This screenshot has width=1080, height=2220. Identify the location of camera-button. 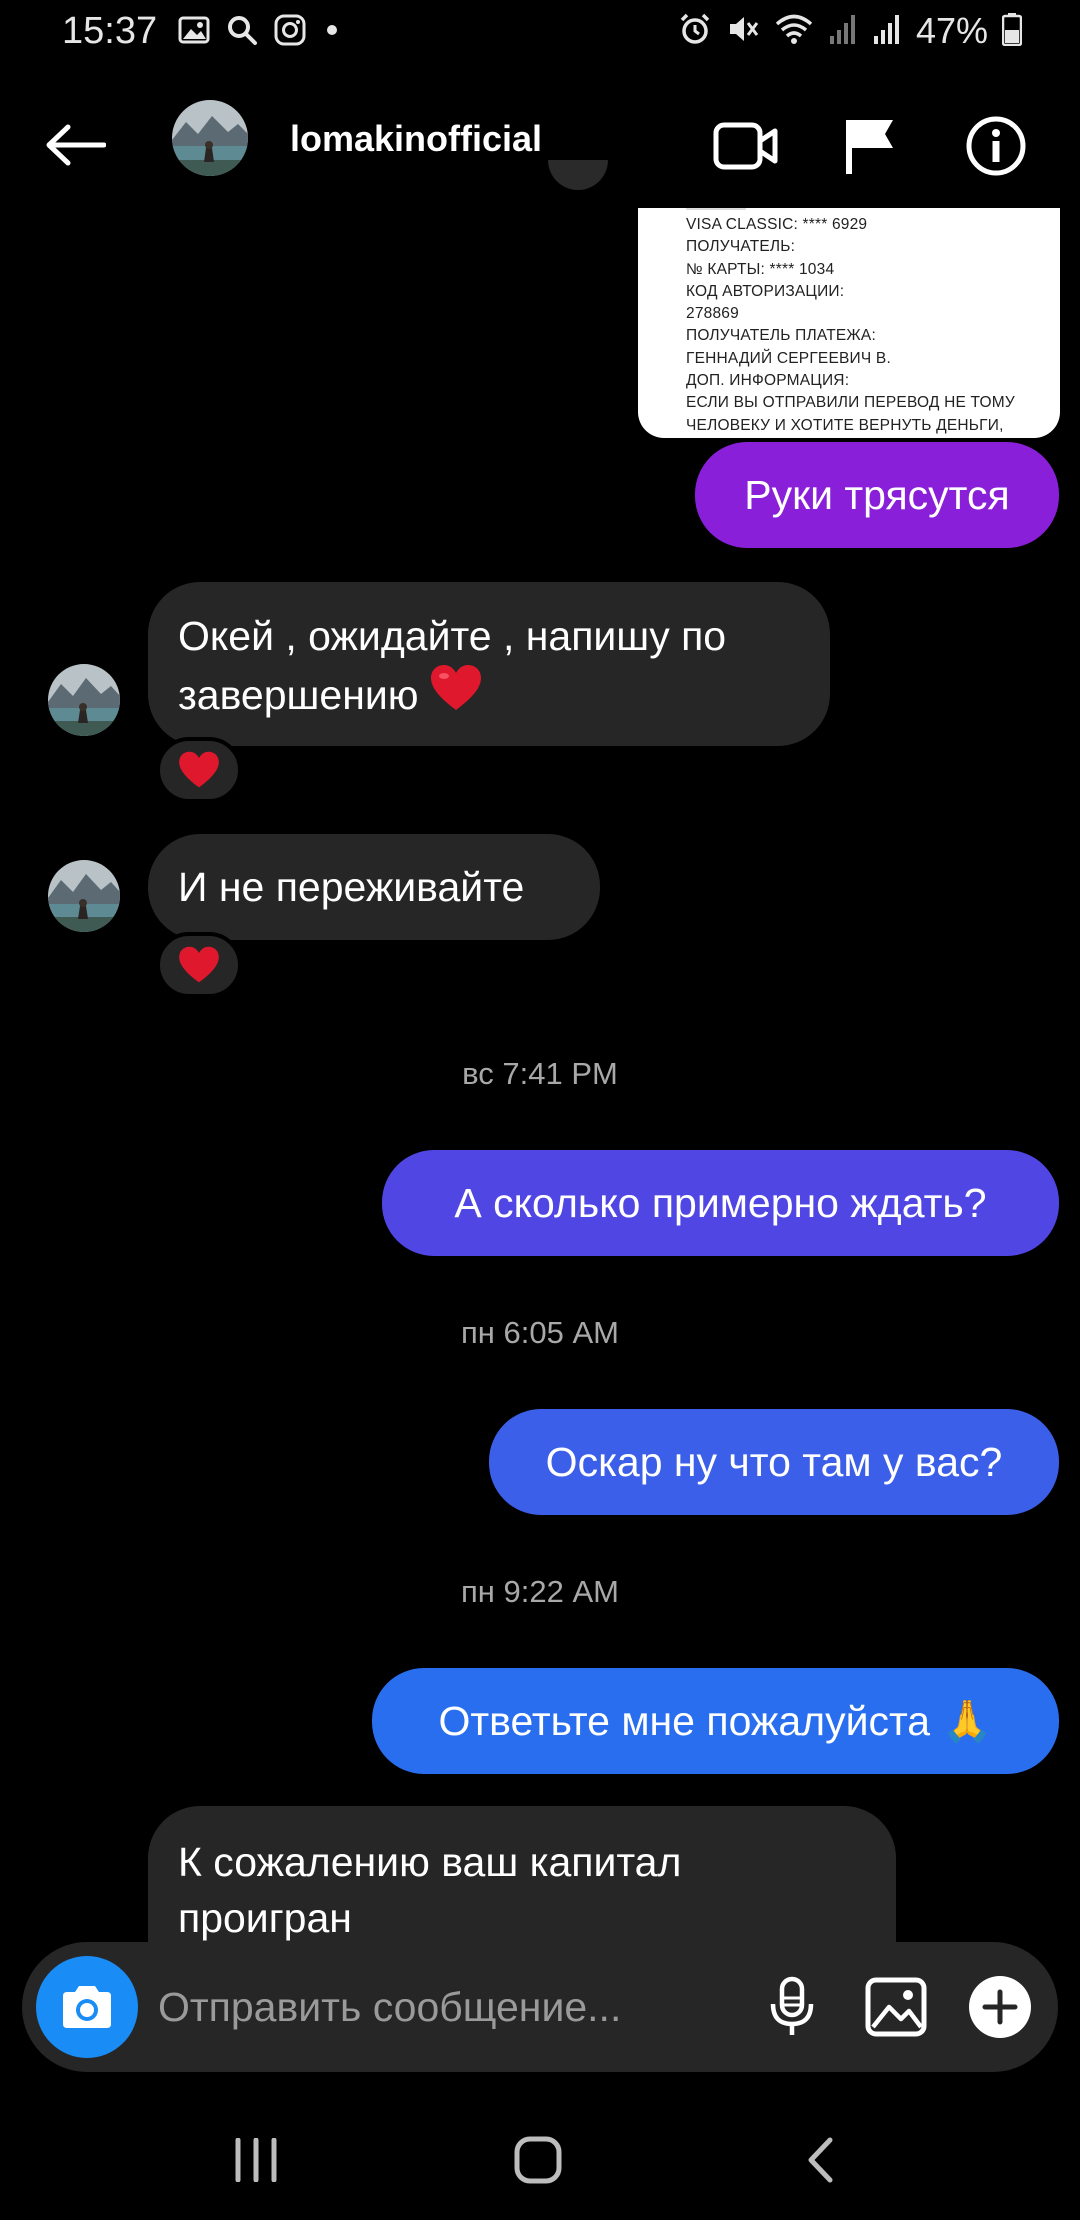
(87, 2007).